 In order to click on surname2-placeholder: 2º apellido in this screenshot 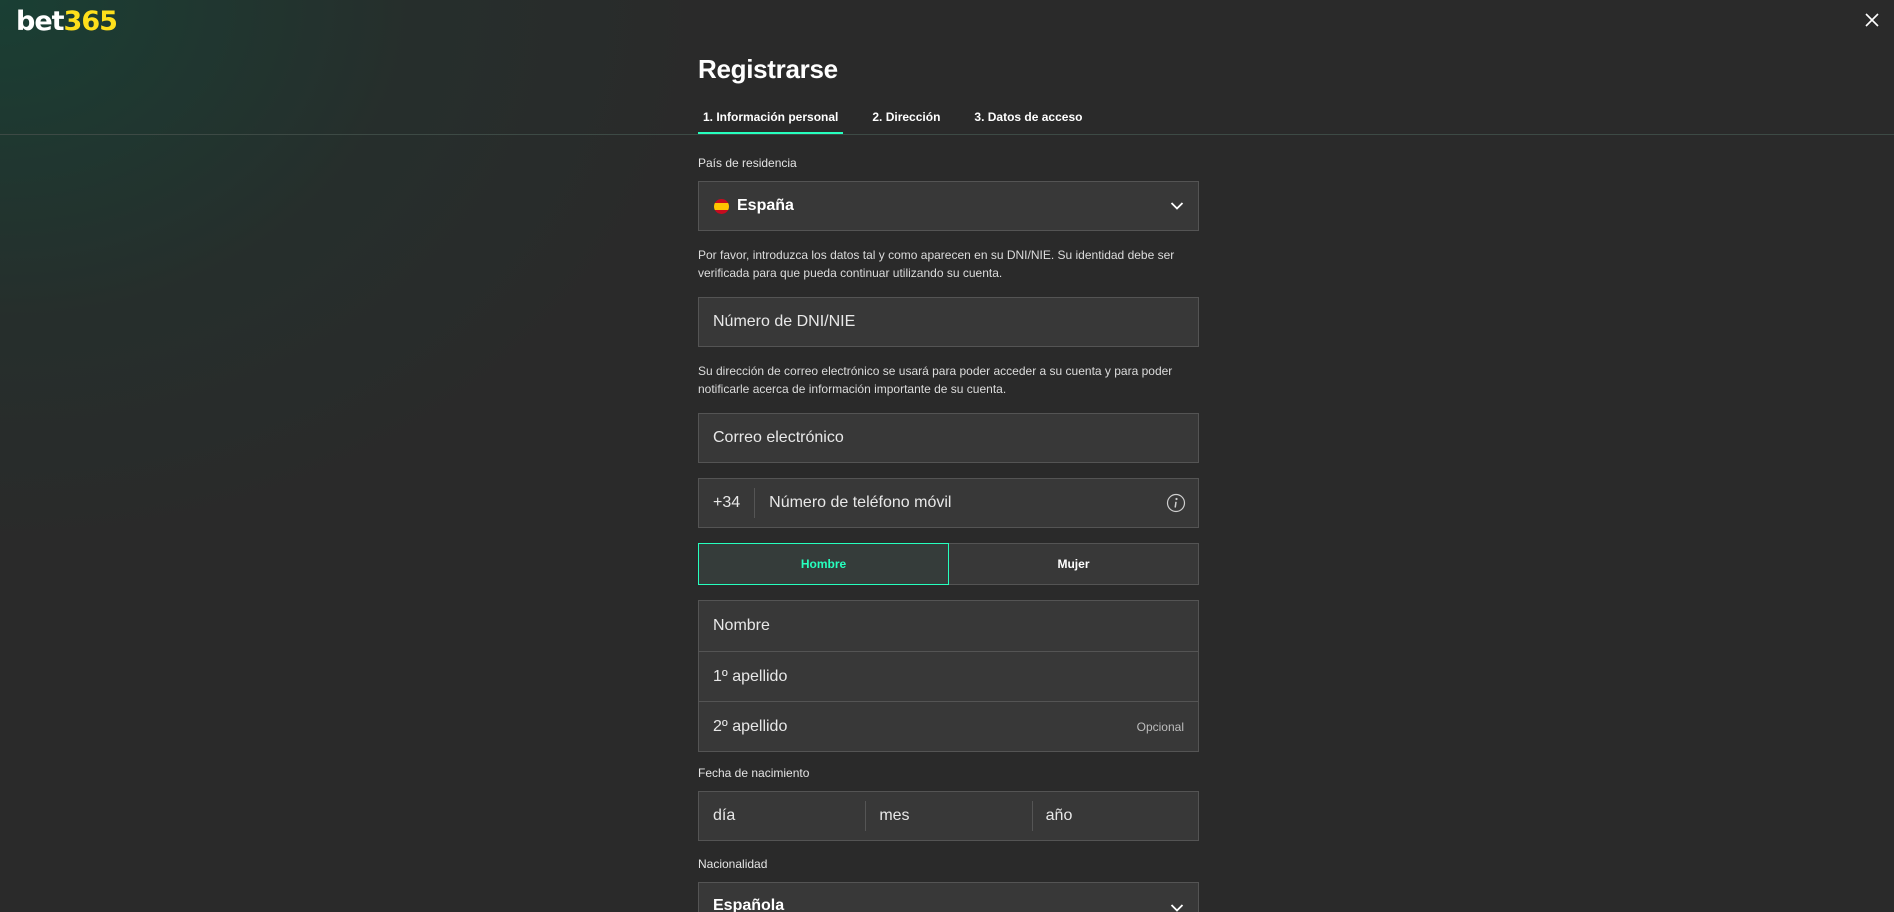, I will do `click(750, 726)`.